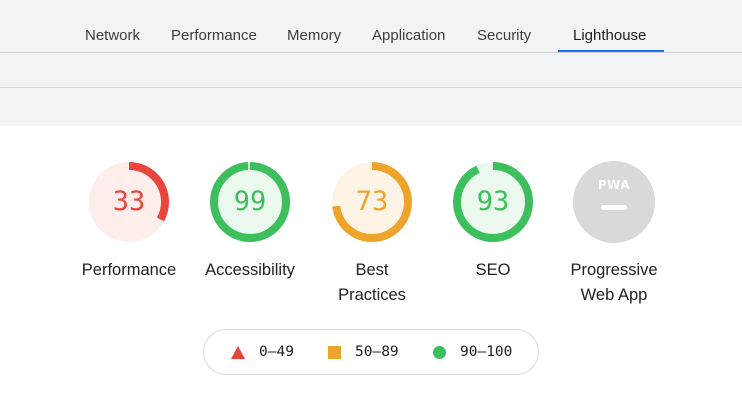 This screenshot has width=742, height=416. What do you see at coordinates (377, 352) in the screenshot?
I see `legend-range: 50–89` at bounding box center [377, 352].